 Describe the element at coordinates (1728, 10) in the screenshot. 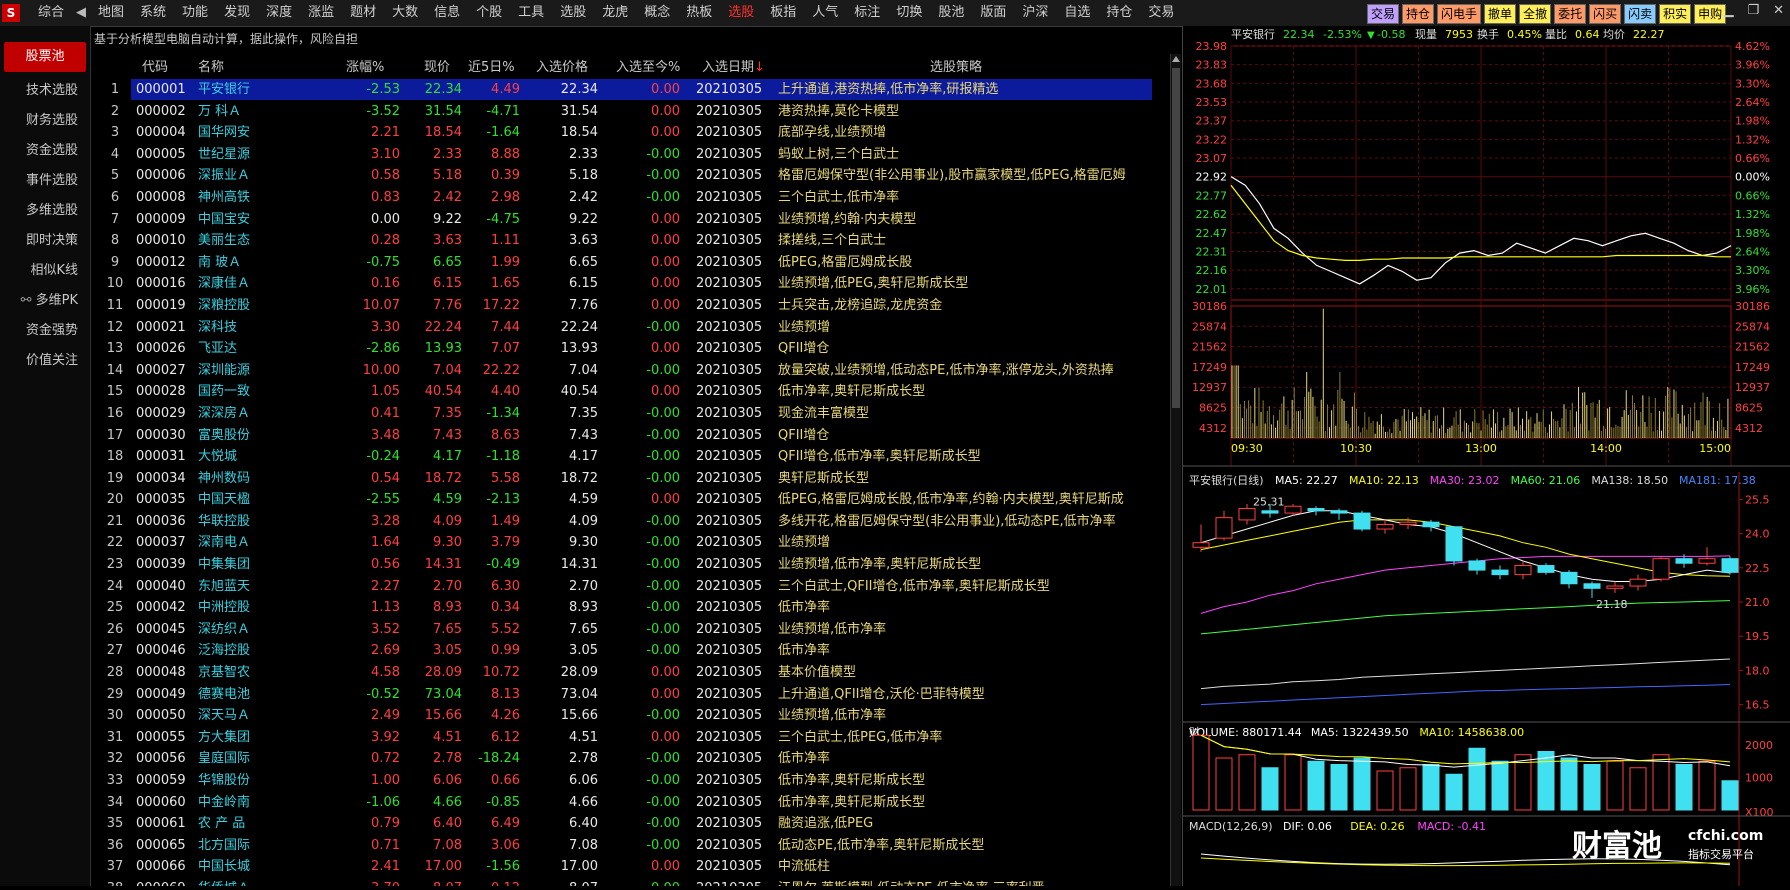

I see `minimize-icon: ▁` at that location.